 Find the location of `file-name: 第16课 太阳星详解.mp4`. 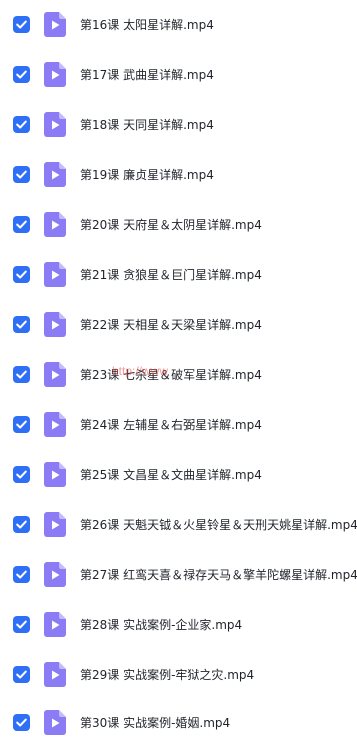

file-name: 第16课 太阳星详解.mp4 is located at coordinates (147, 25).